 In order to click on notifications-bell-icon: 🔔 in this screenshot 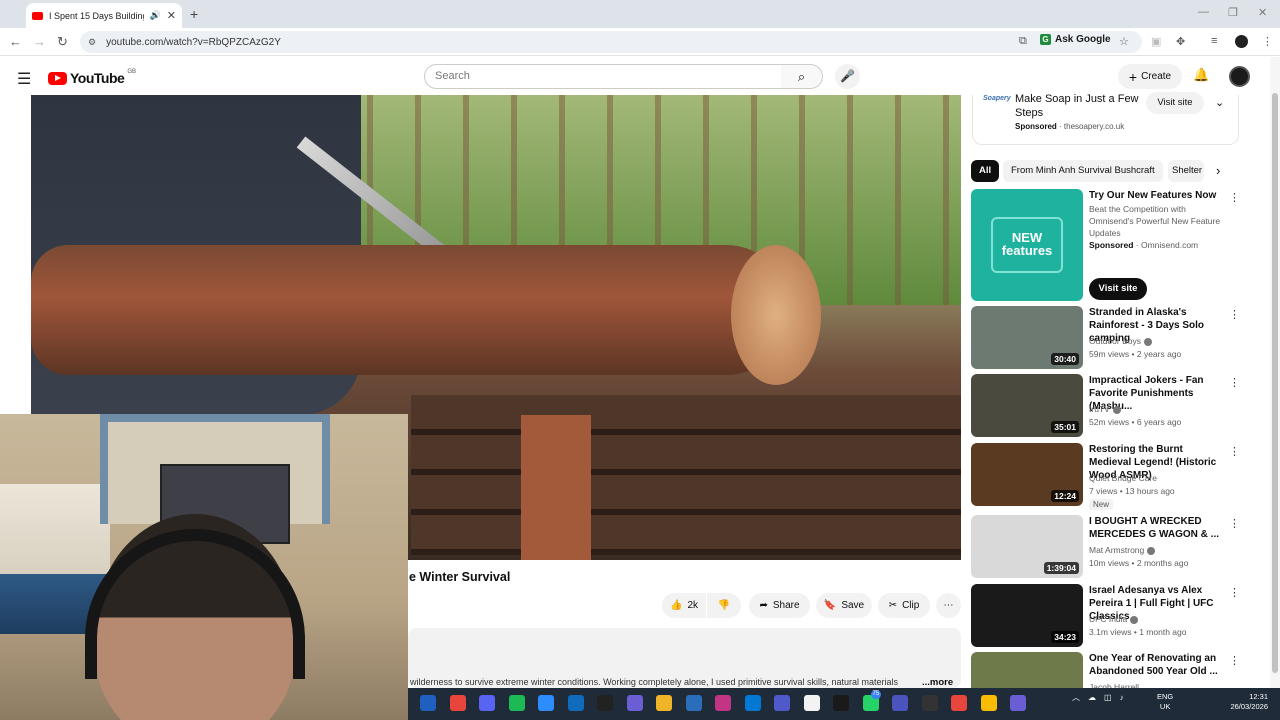, I will do `click(1201, 75)`.